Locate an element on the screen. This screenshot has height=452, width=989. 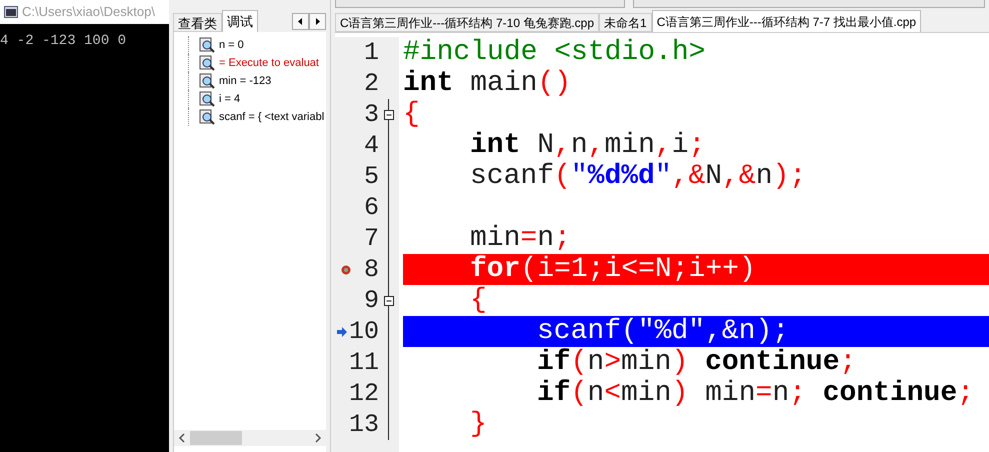
code-line: if(n<min) min=n; continue; is located at coordinates (755, 394).